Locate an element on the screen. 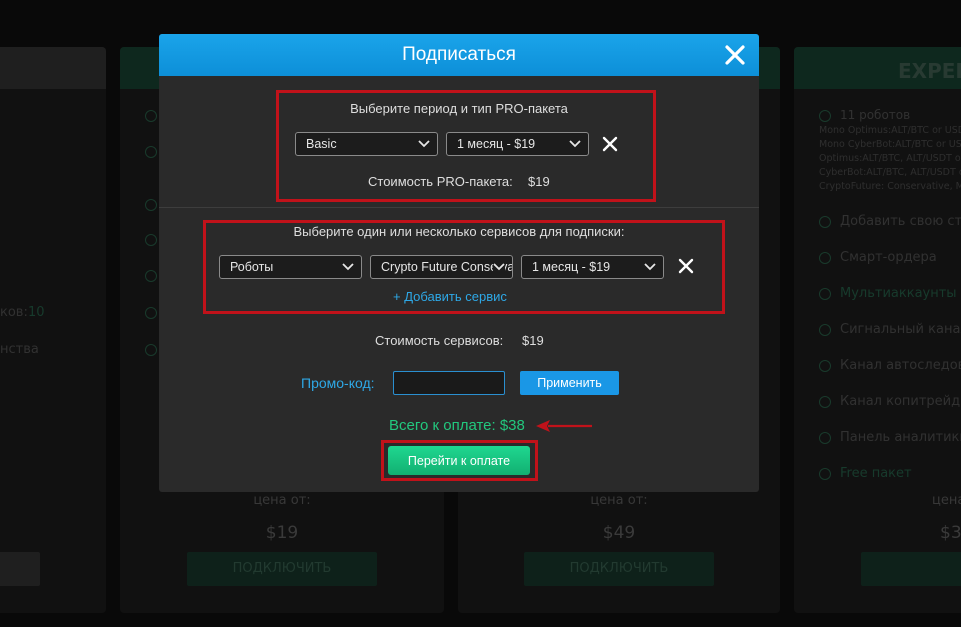 This screenshot has height=627, width=961. service-type-select: Роботы is located at coordinates (290, 267).